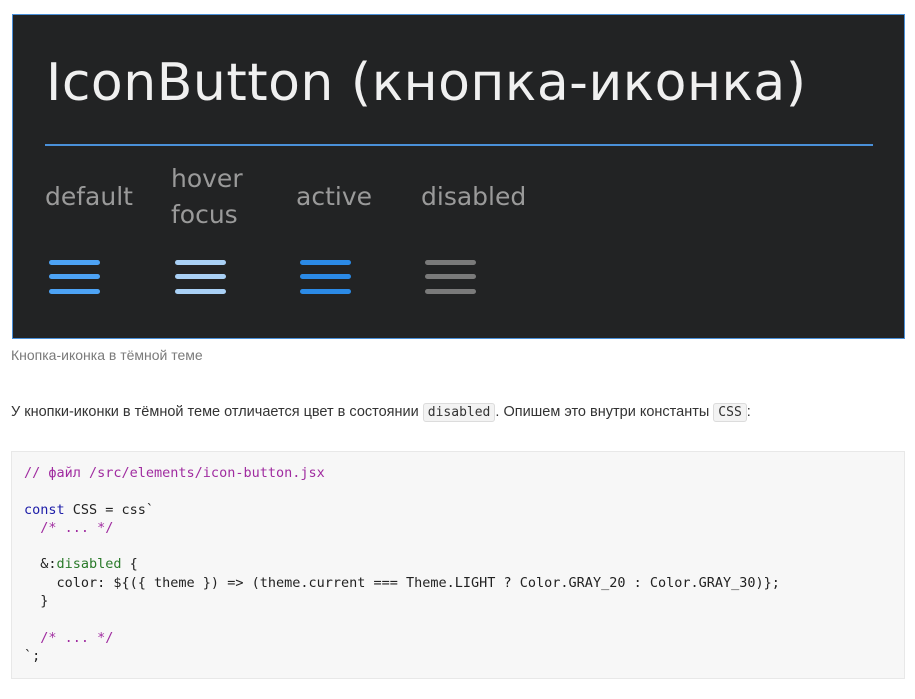 Image resolution: width=915 pixels, height=699 pixels. I want to click on menu-icon-button-active, so click(325, 278).